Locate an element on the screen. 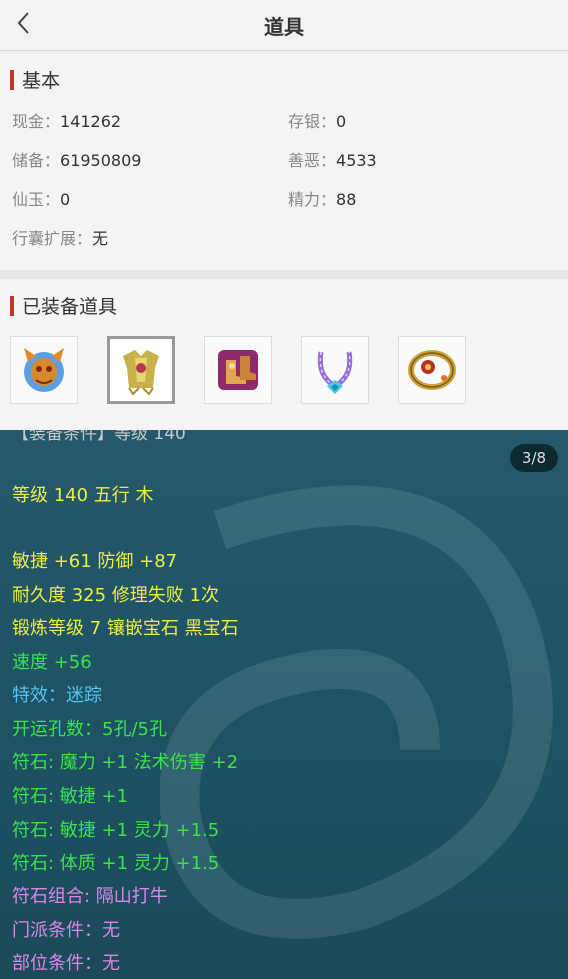  basic-section-header: 基本 is located at coordinates (35, 79).